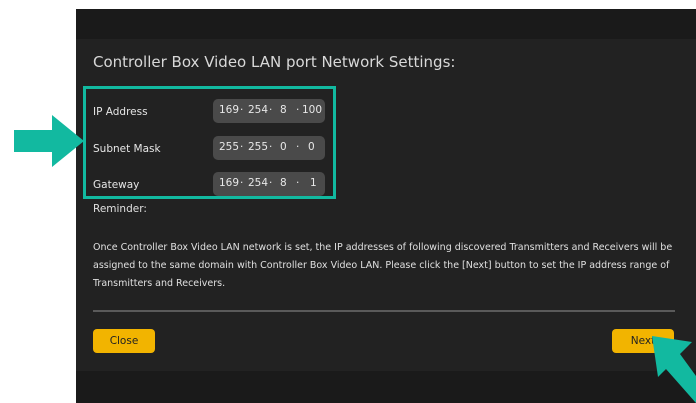 The image size is (696, 403). Describe the element at coordinates (116, 185) in the screenshot. I see `gateway-label: Gateway` at that location.